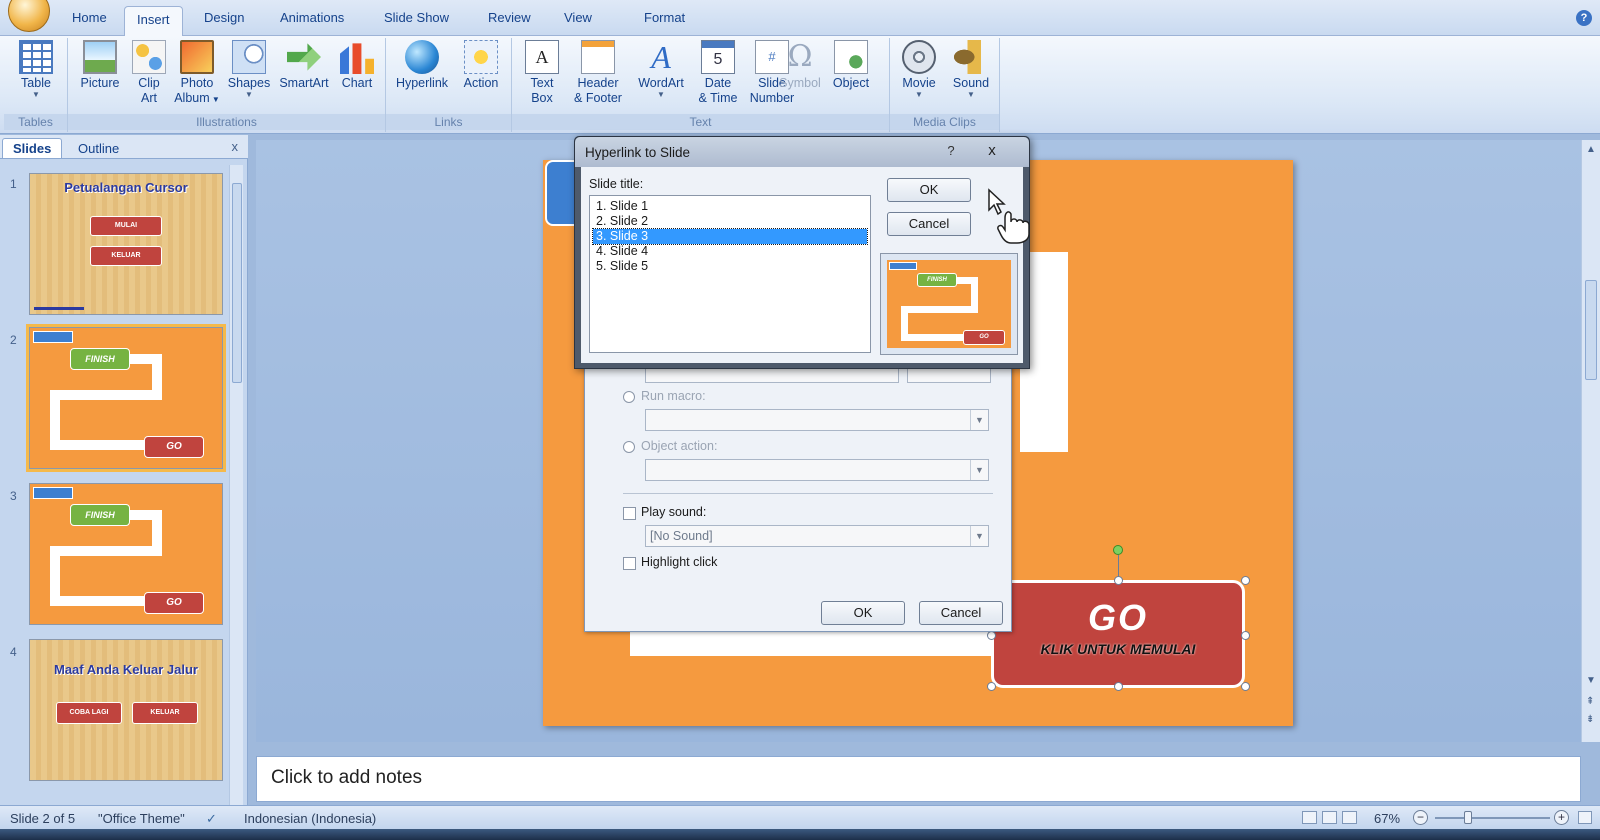 This screenshot has height=840, width=1600. Describe the element at coordinates (817, 420) in the screenshot. I see `run-macro-select: ▼` at that location.